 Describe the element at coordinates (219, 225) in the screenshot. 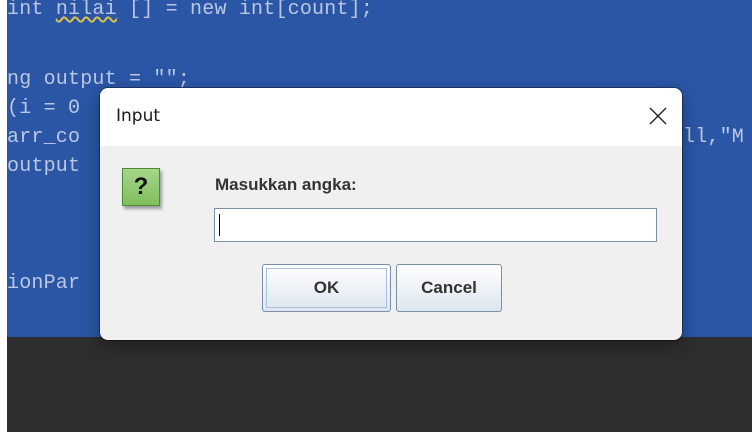

I see `text-caret` at that location.